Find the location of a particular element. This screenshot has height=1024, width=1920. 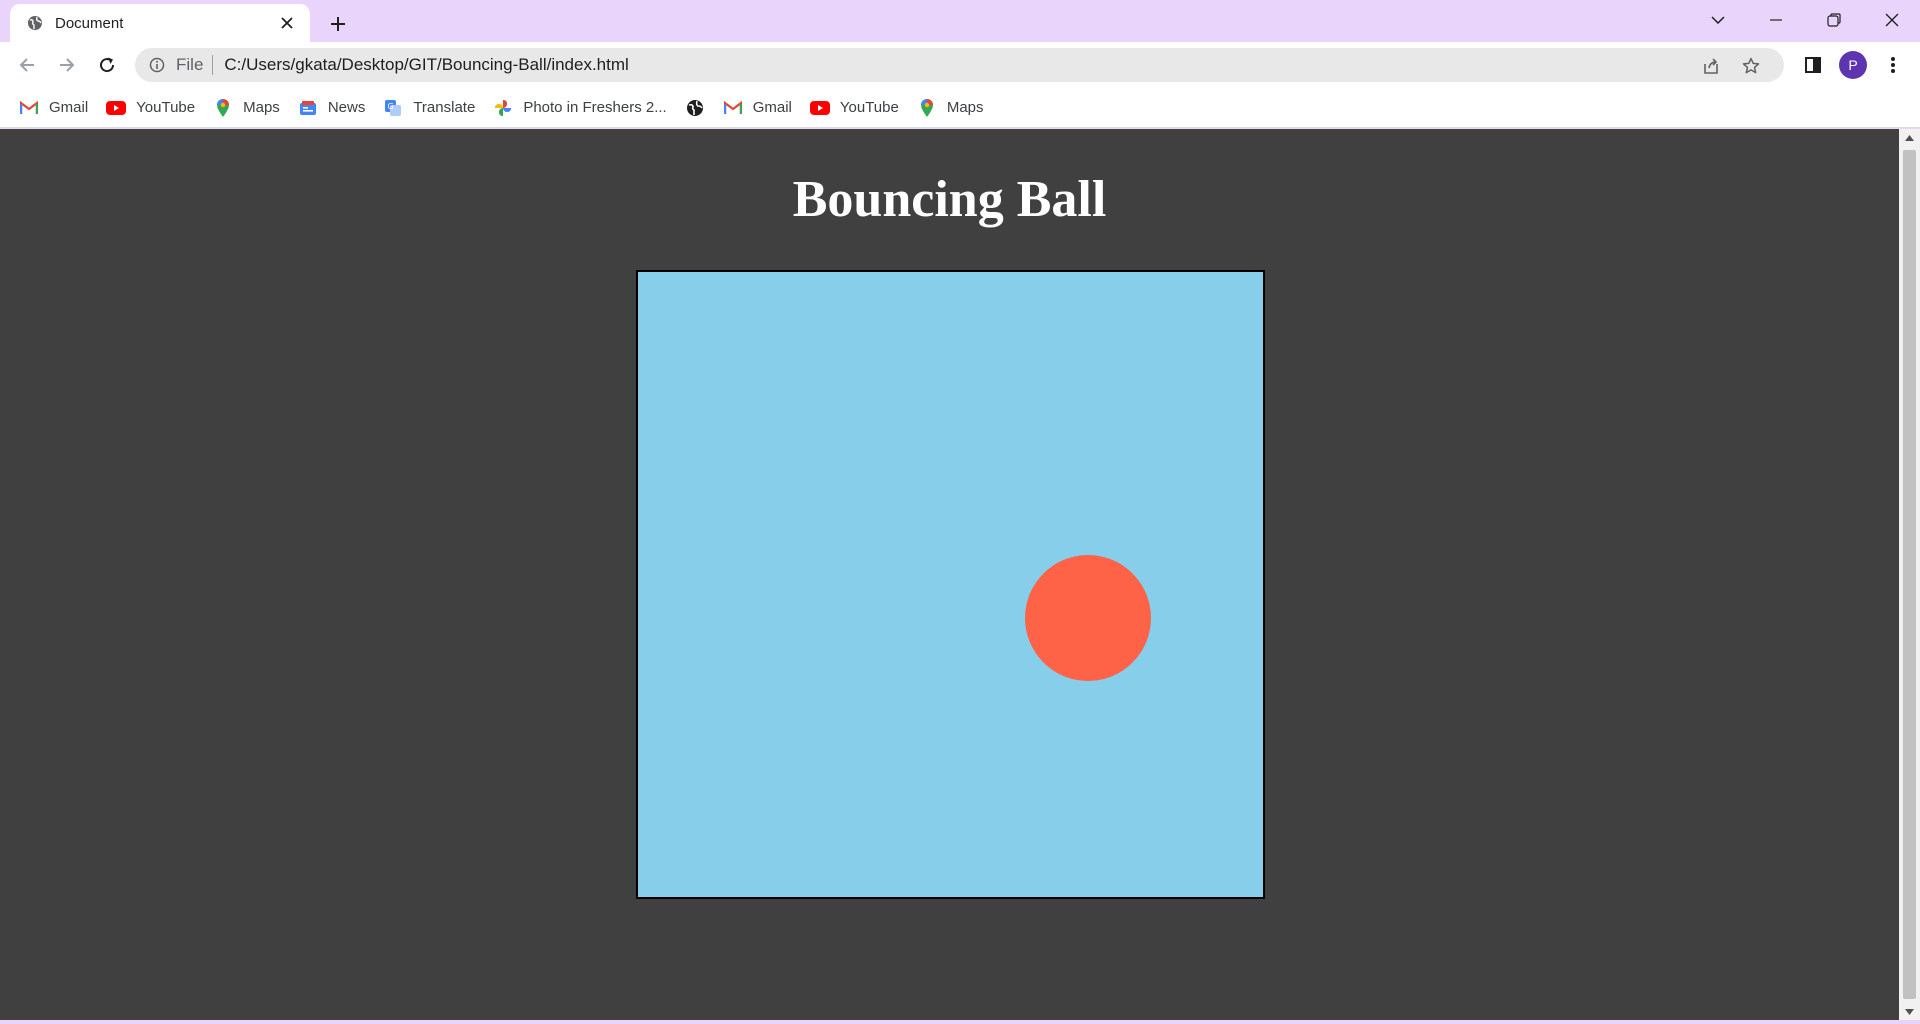

bookmark-translate: G Translate is located at coordinates (429, 108).